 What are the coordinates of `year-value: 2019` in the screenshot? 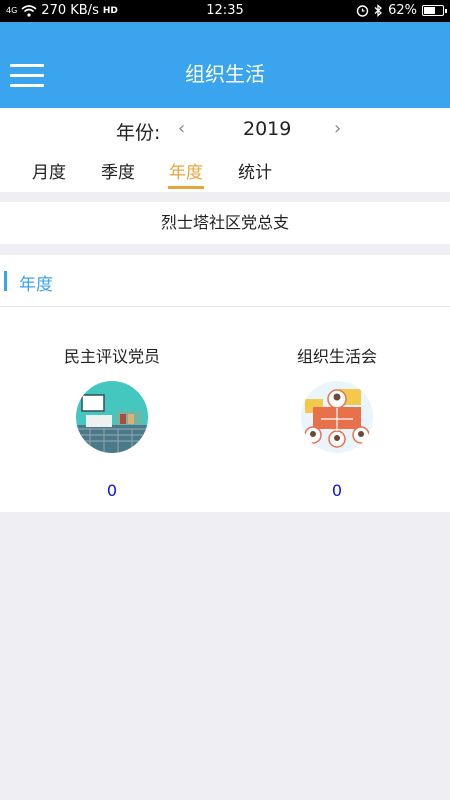 It's located at (267, 129).